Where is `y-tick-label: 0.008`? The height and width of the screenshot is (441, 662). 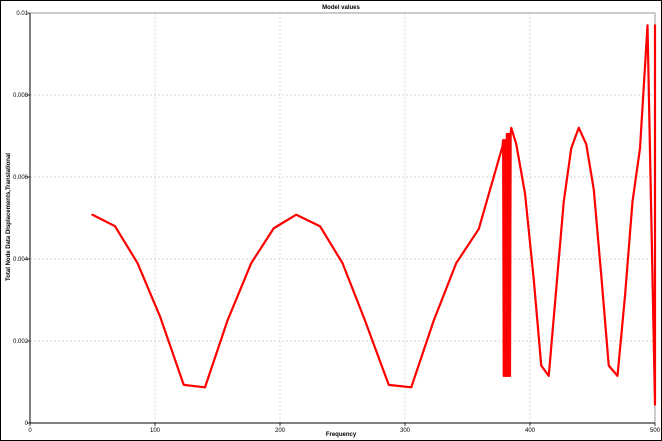 y-tick-label: 0.008 is located at coordinates (21, 96).